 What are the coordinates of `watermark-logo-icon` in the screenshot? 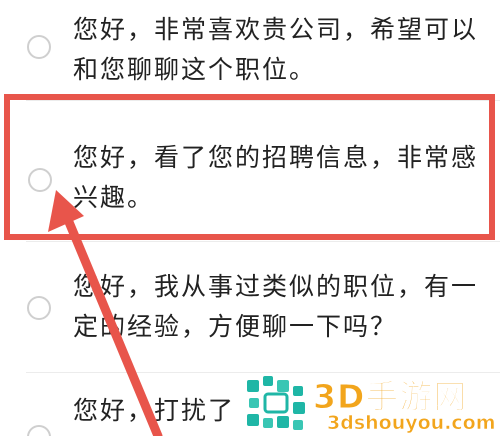 It's located at (276, 403).